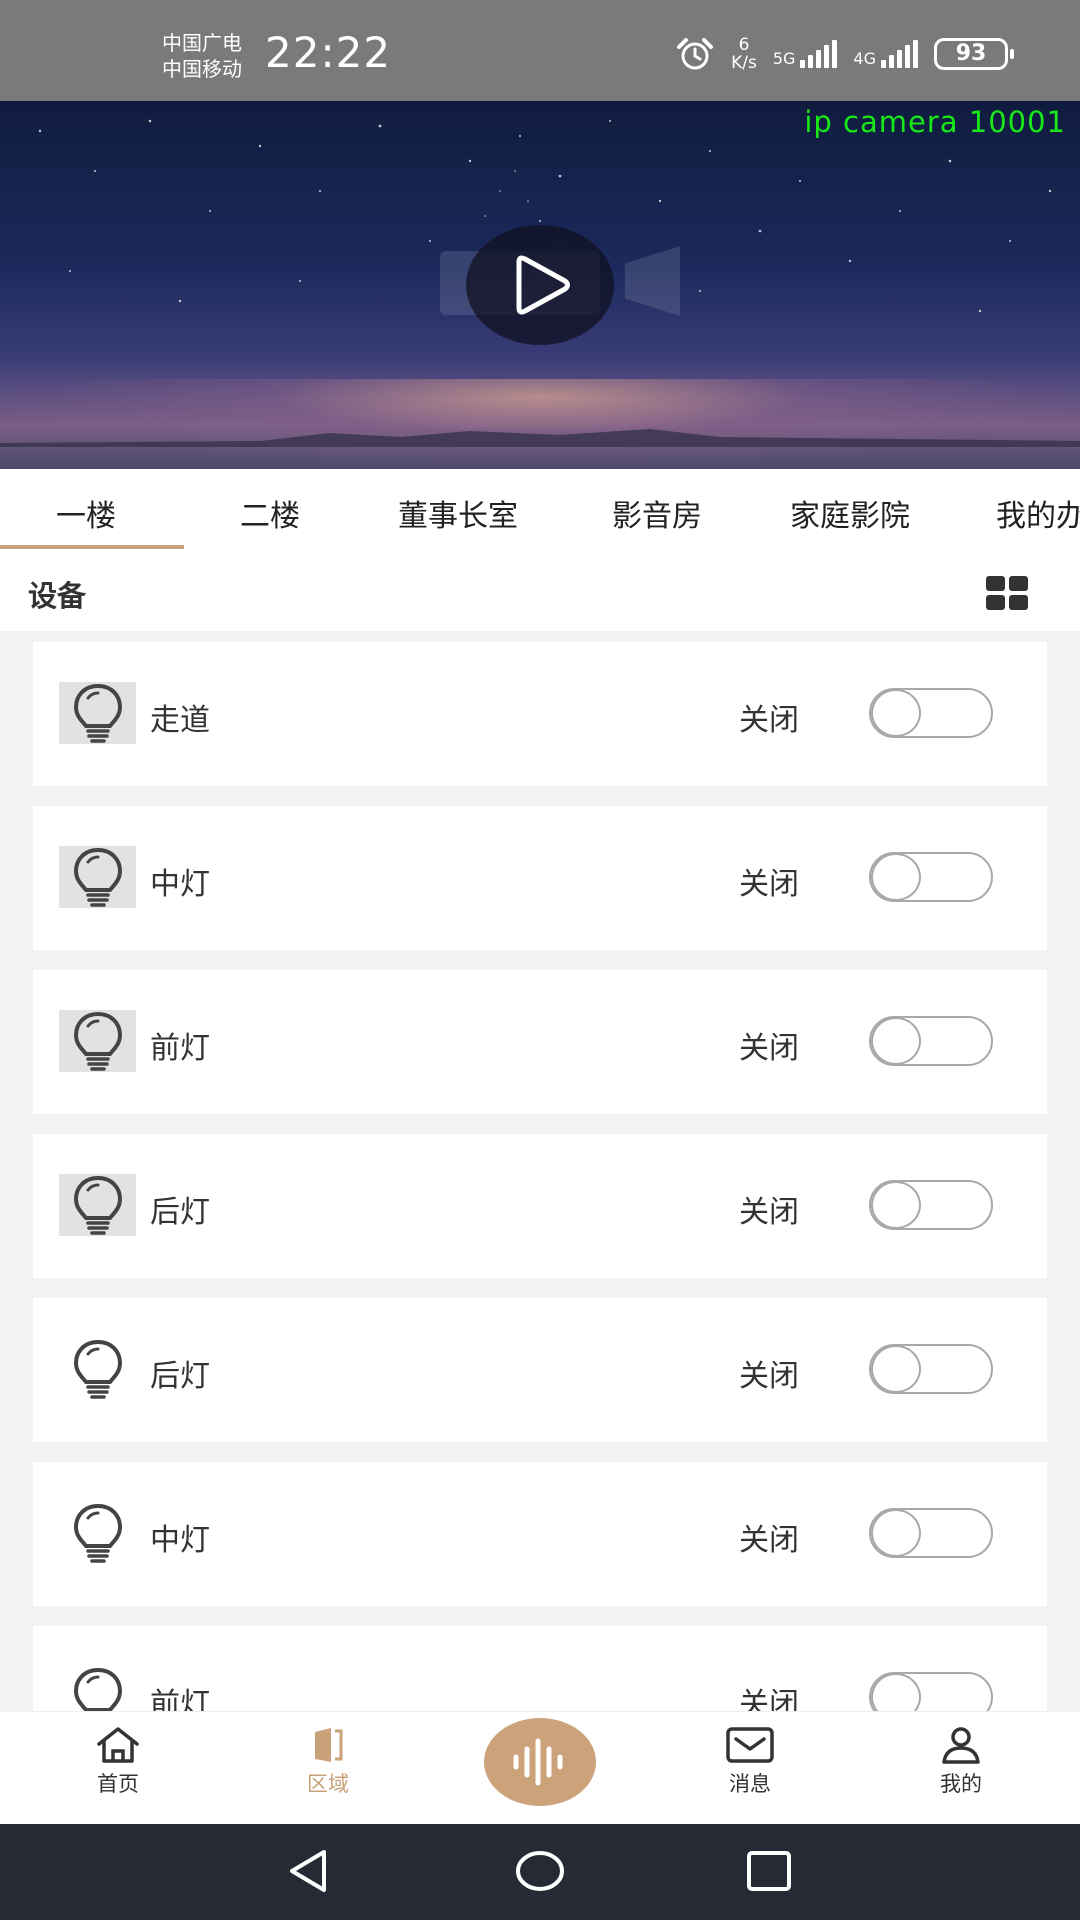 The width and height of the screenshot is (1080, 1920). Describe the element at coordinates (961, 1784) in the screenshot. I see `nav-mine-label: 我的` at that location.